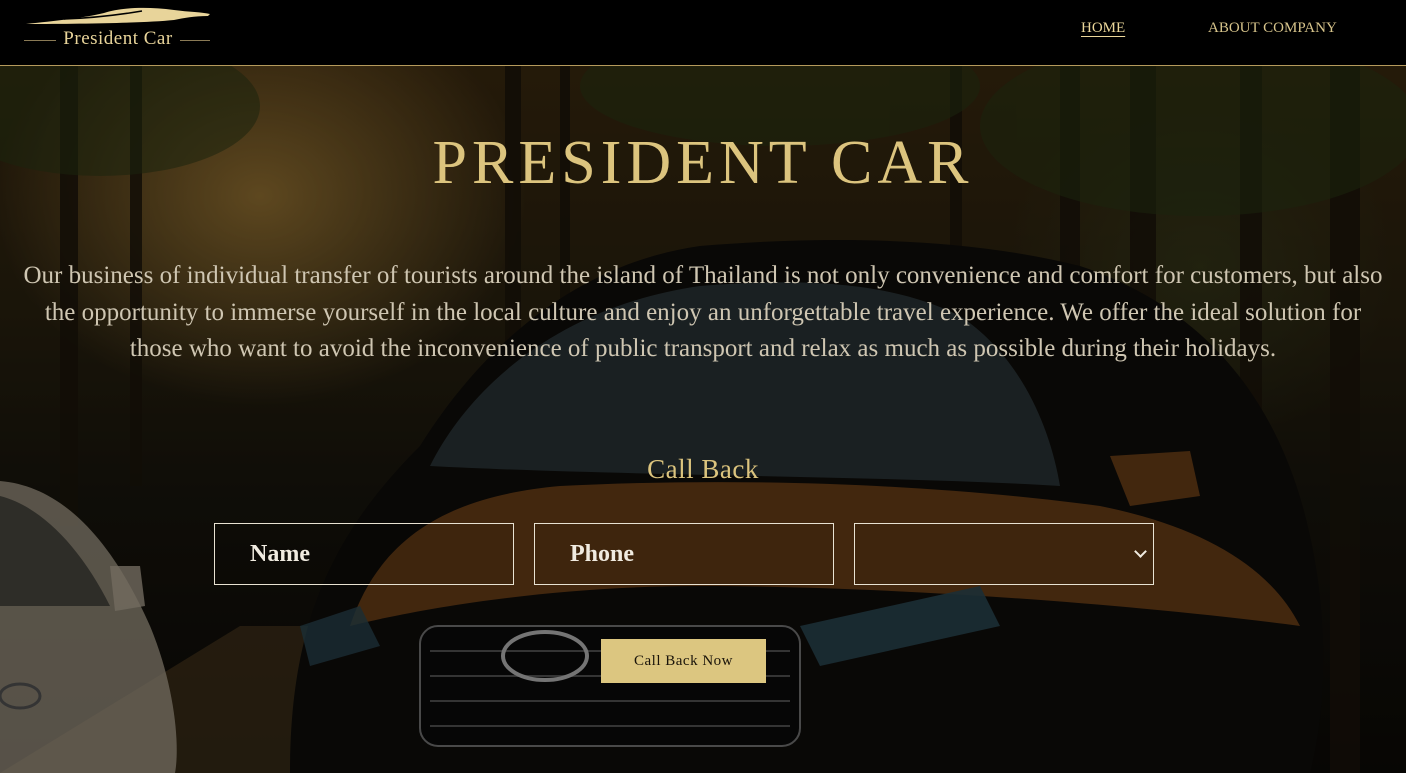 This screenshot has height=773, width=1406. I want to click on phone-input, so click(684, 554).